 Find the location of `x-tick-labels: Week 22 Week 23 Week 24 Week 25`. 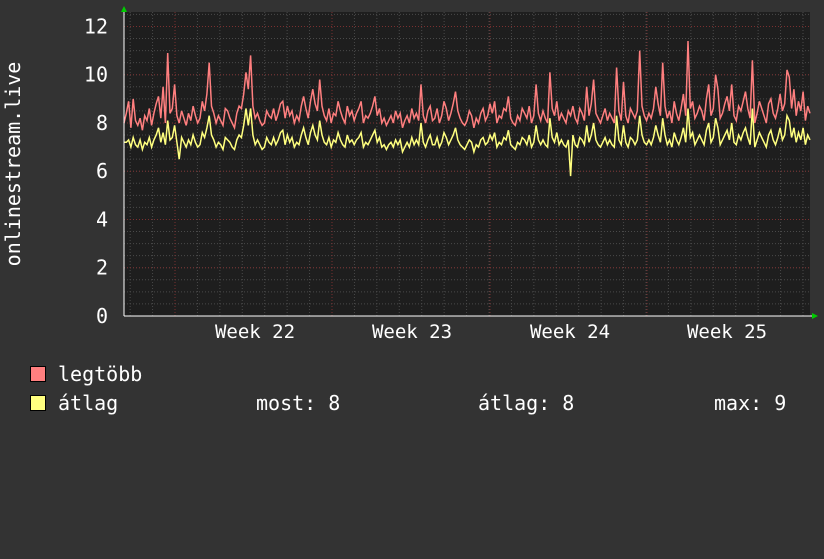

x-tick-labels: Week 22 Week 23 Week 24 Week 25 is located at coordinates (491, 332).